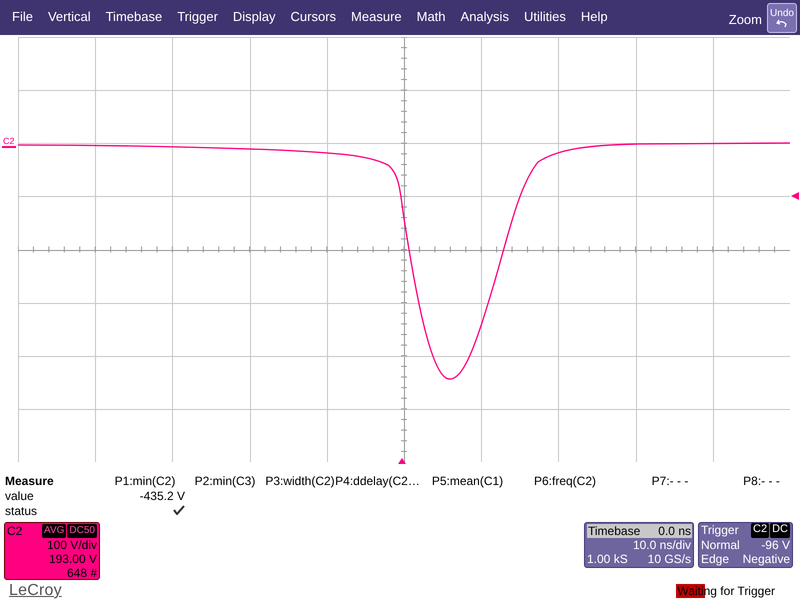  I want to click on channel-setting: 100 V/div, so click(71, 545).